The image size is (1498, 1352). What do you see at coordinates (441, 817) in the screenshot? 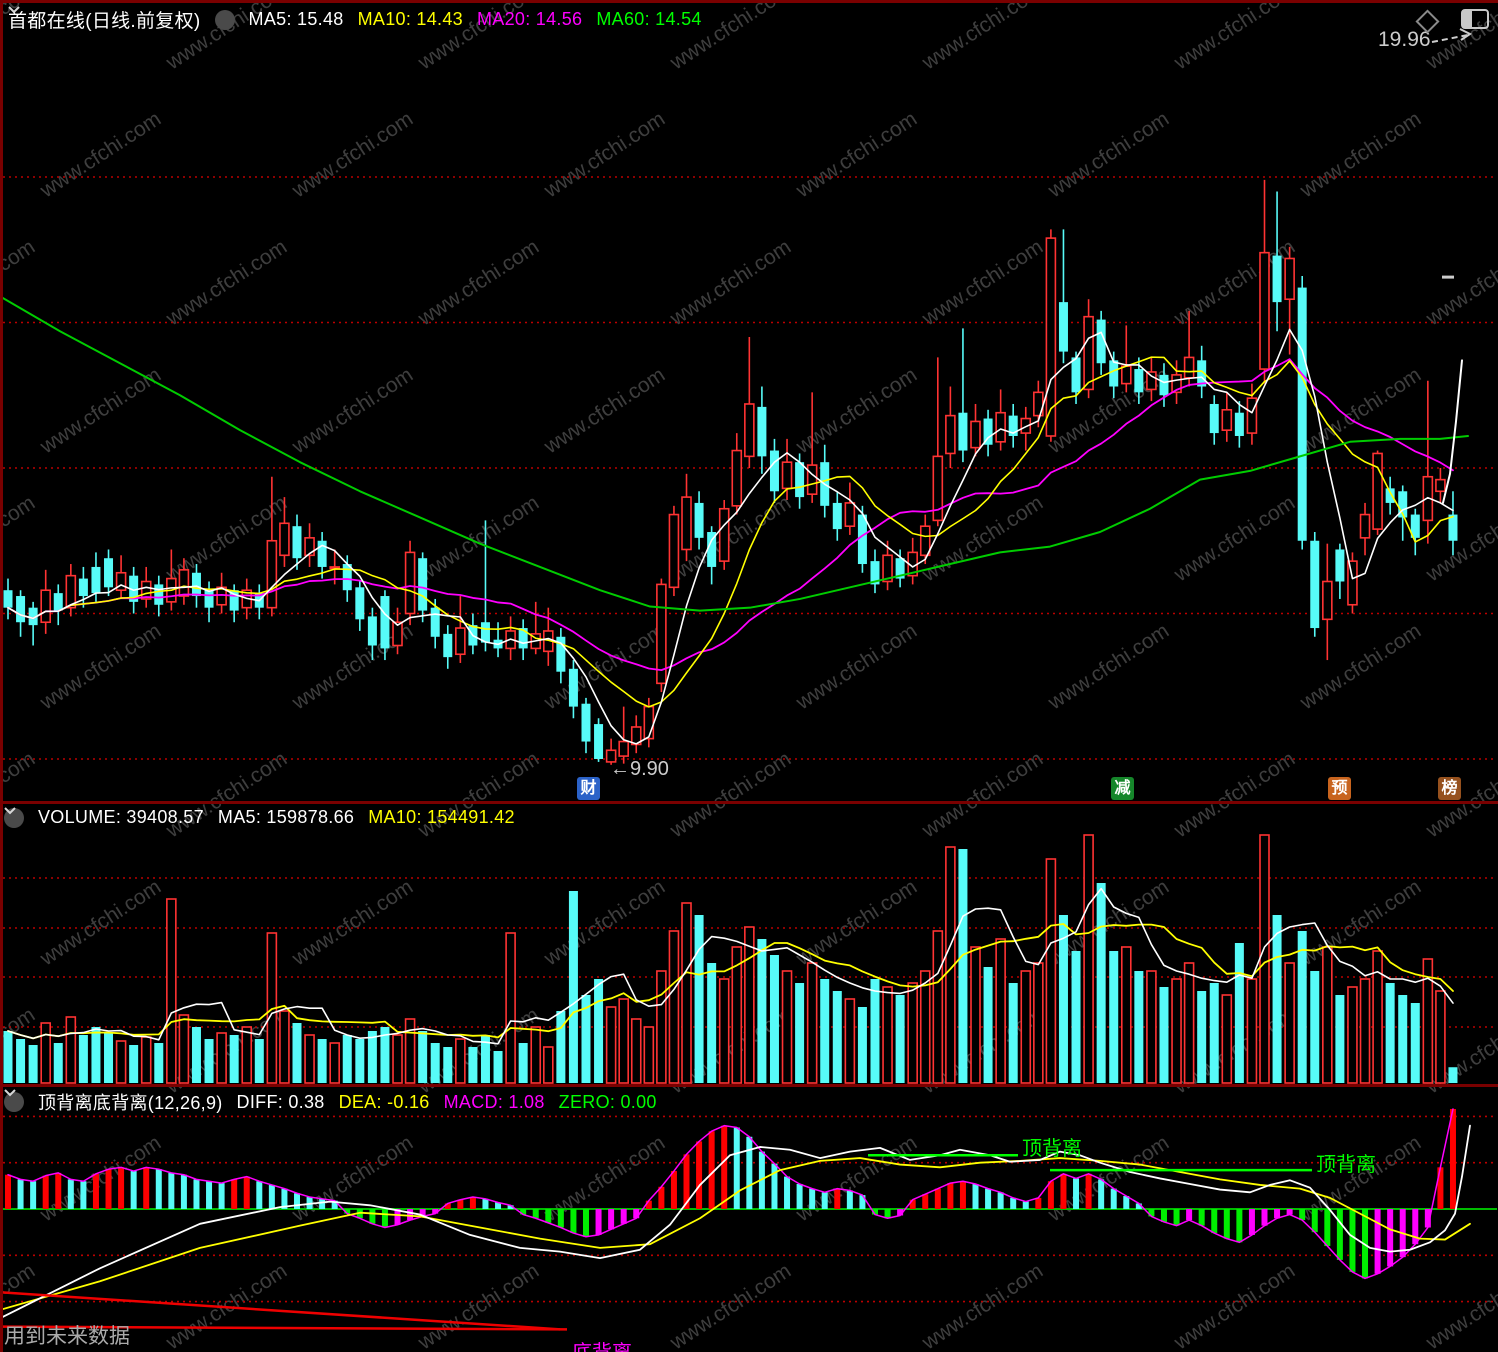
I see `volume-ma10-value: MA10: 154491.42` at bounding box center [441, 817].